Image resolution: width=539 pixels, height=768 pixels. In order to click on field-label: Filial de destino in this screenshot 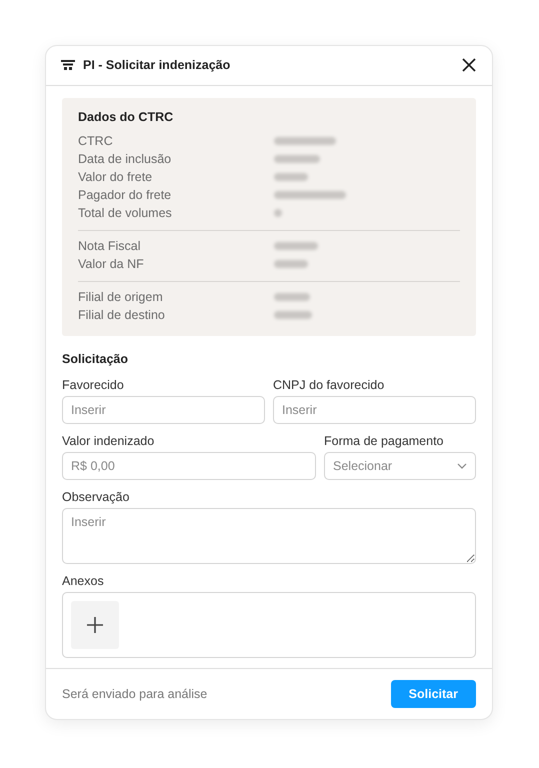, I will do `click(122, 315)`.